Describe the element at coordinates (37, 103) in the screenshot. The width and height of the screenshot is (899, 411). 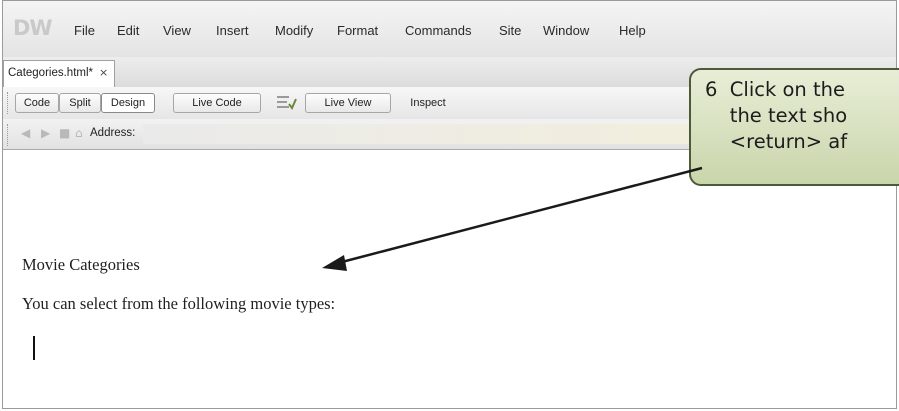
I see `code-view-button: Code` at that location.